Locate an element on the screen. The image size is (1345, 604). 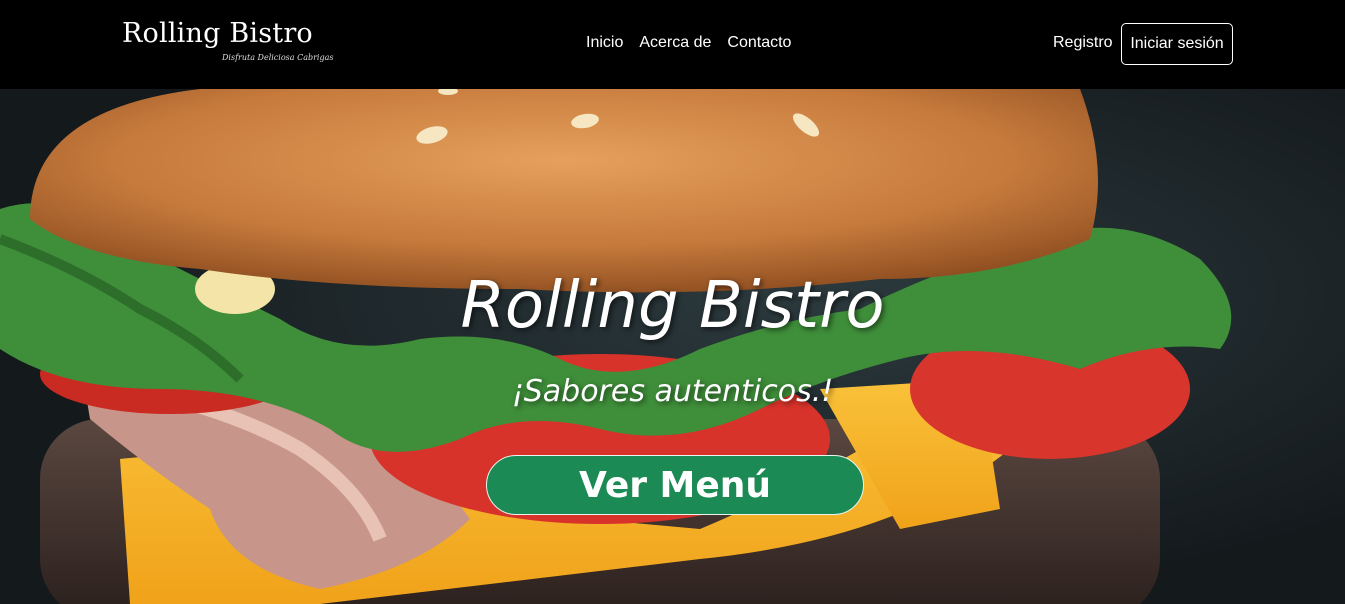
nav-link-contacto: Contacto is located at coordinates (759, 43).